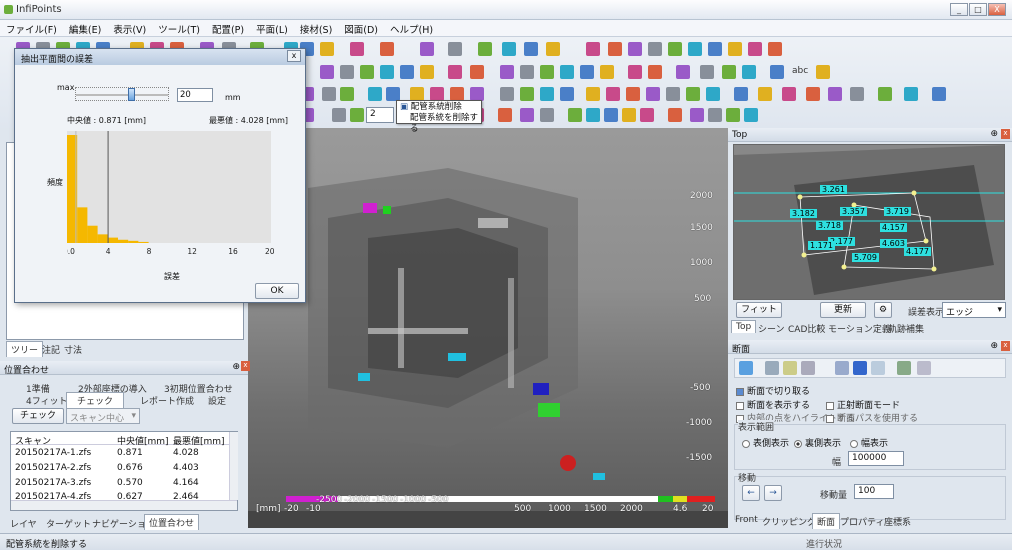 The width and height of the screenshot is (1012, 550). What do you see at coordinates (773, 493) in the screenshot?
I see `move-right-button: →` at bounding box center [773, 493].